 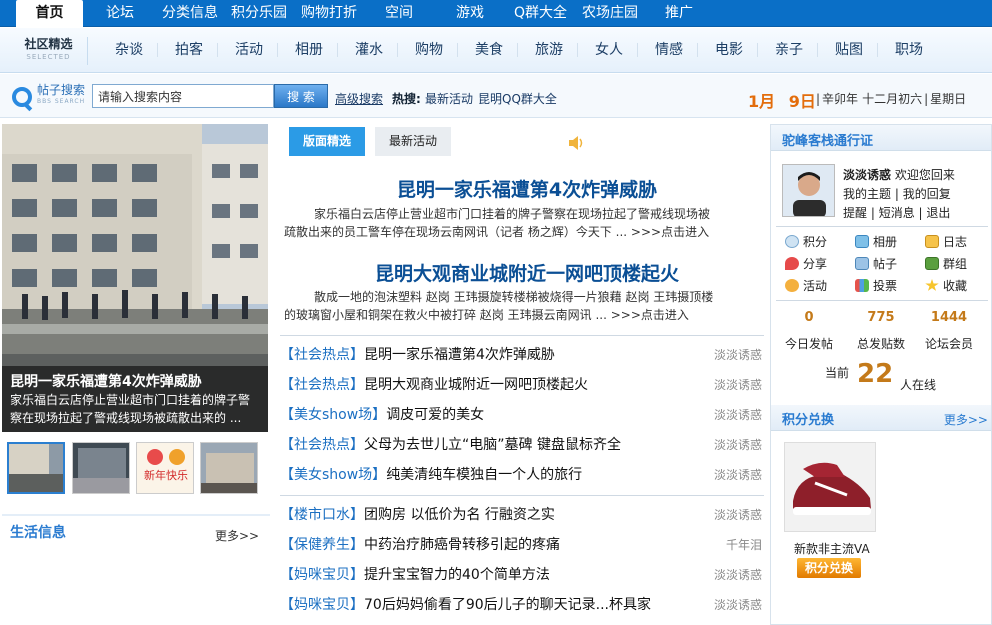 What do you see at coordinates (669, 50) in the screenshot?
I see `category-link: 情感` at bounding box center [669, 50].